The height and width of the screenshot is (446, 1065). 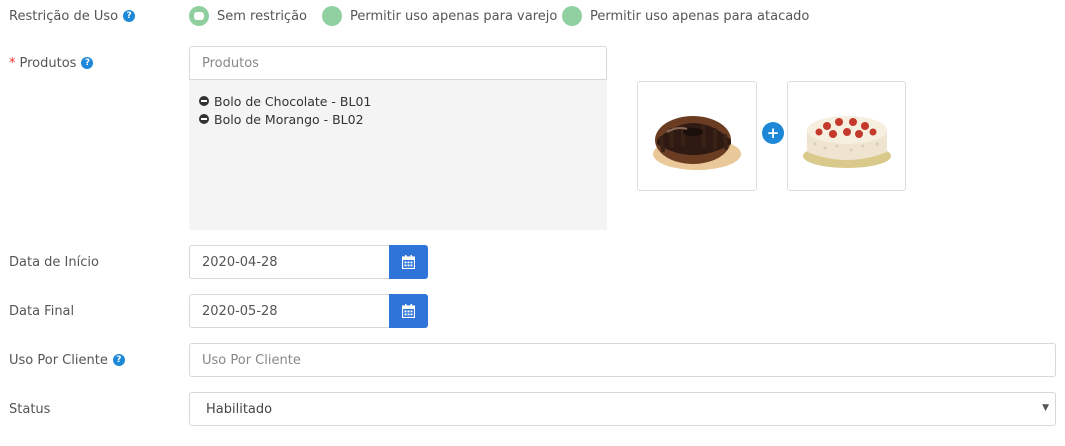 I want to click on produtos-search-input: Produtos, so click(x=398, y=63).